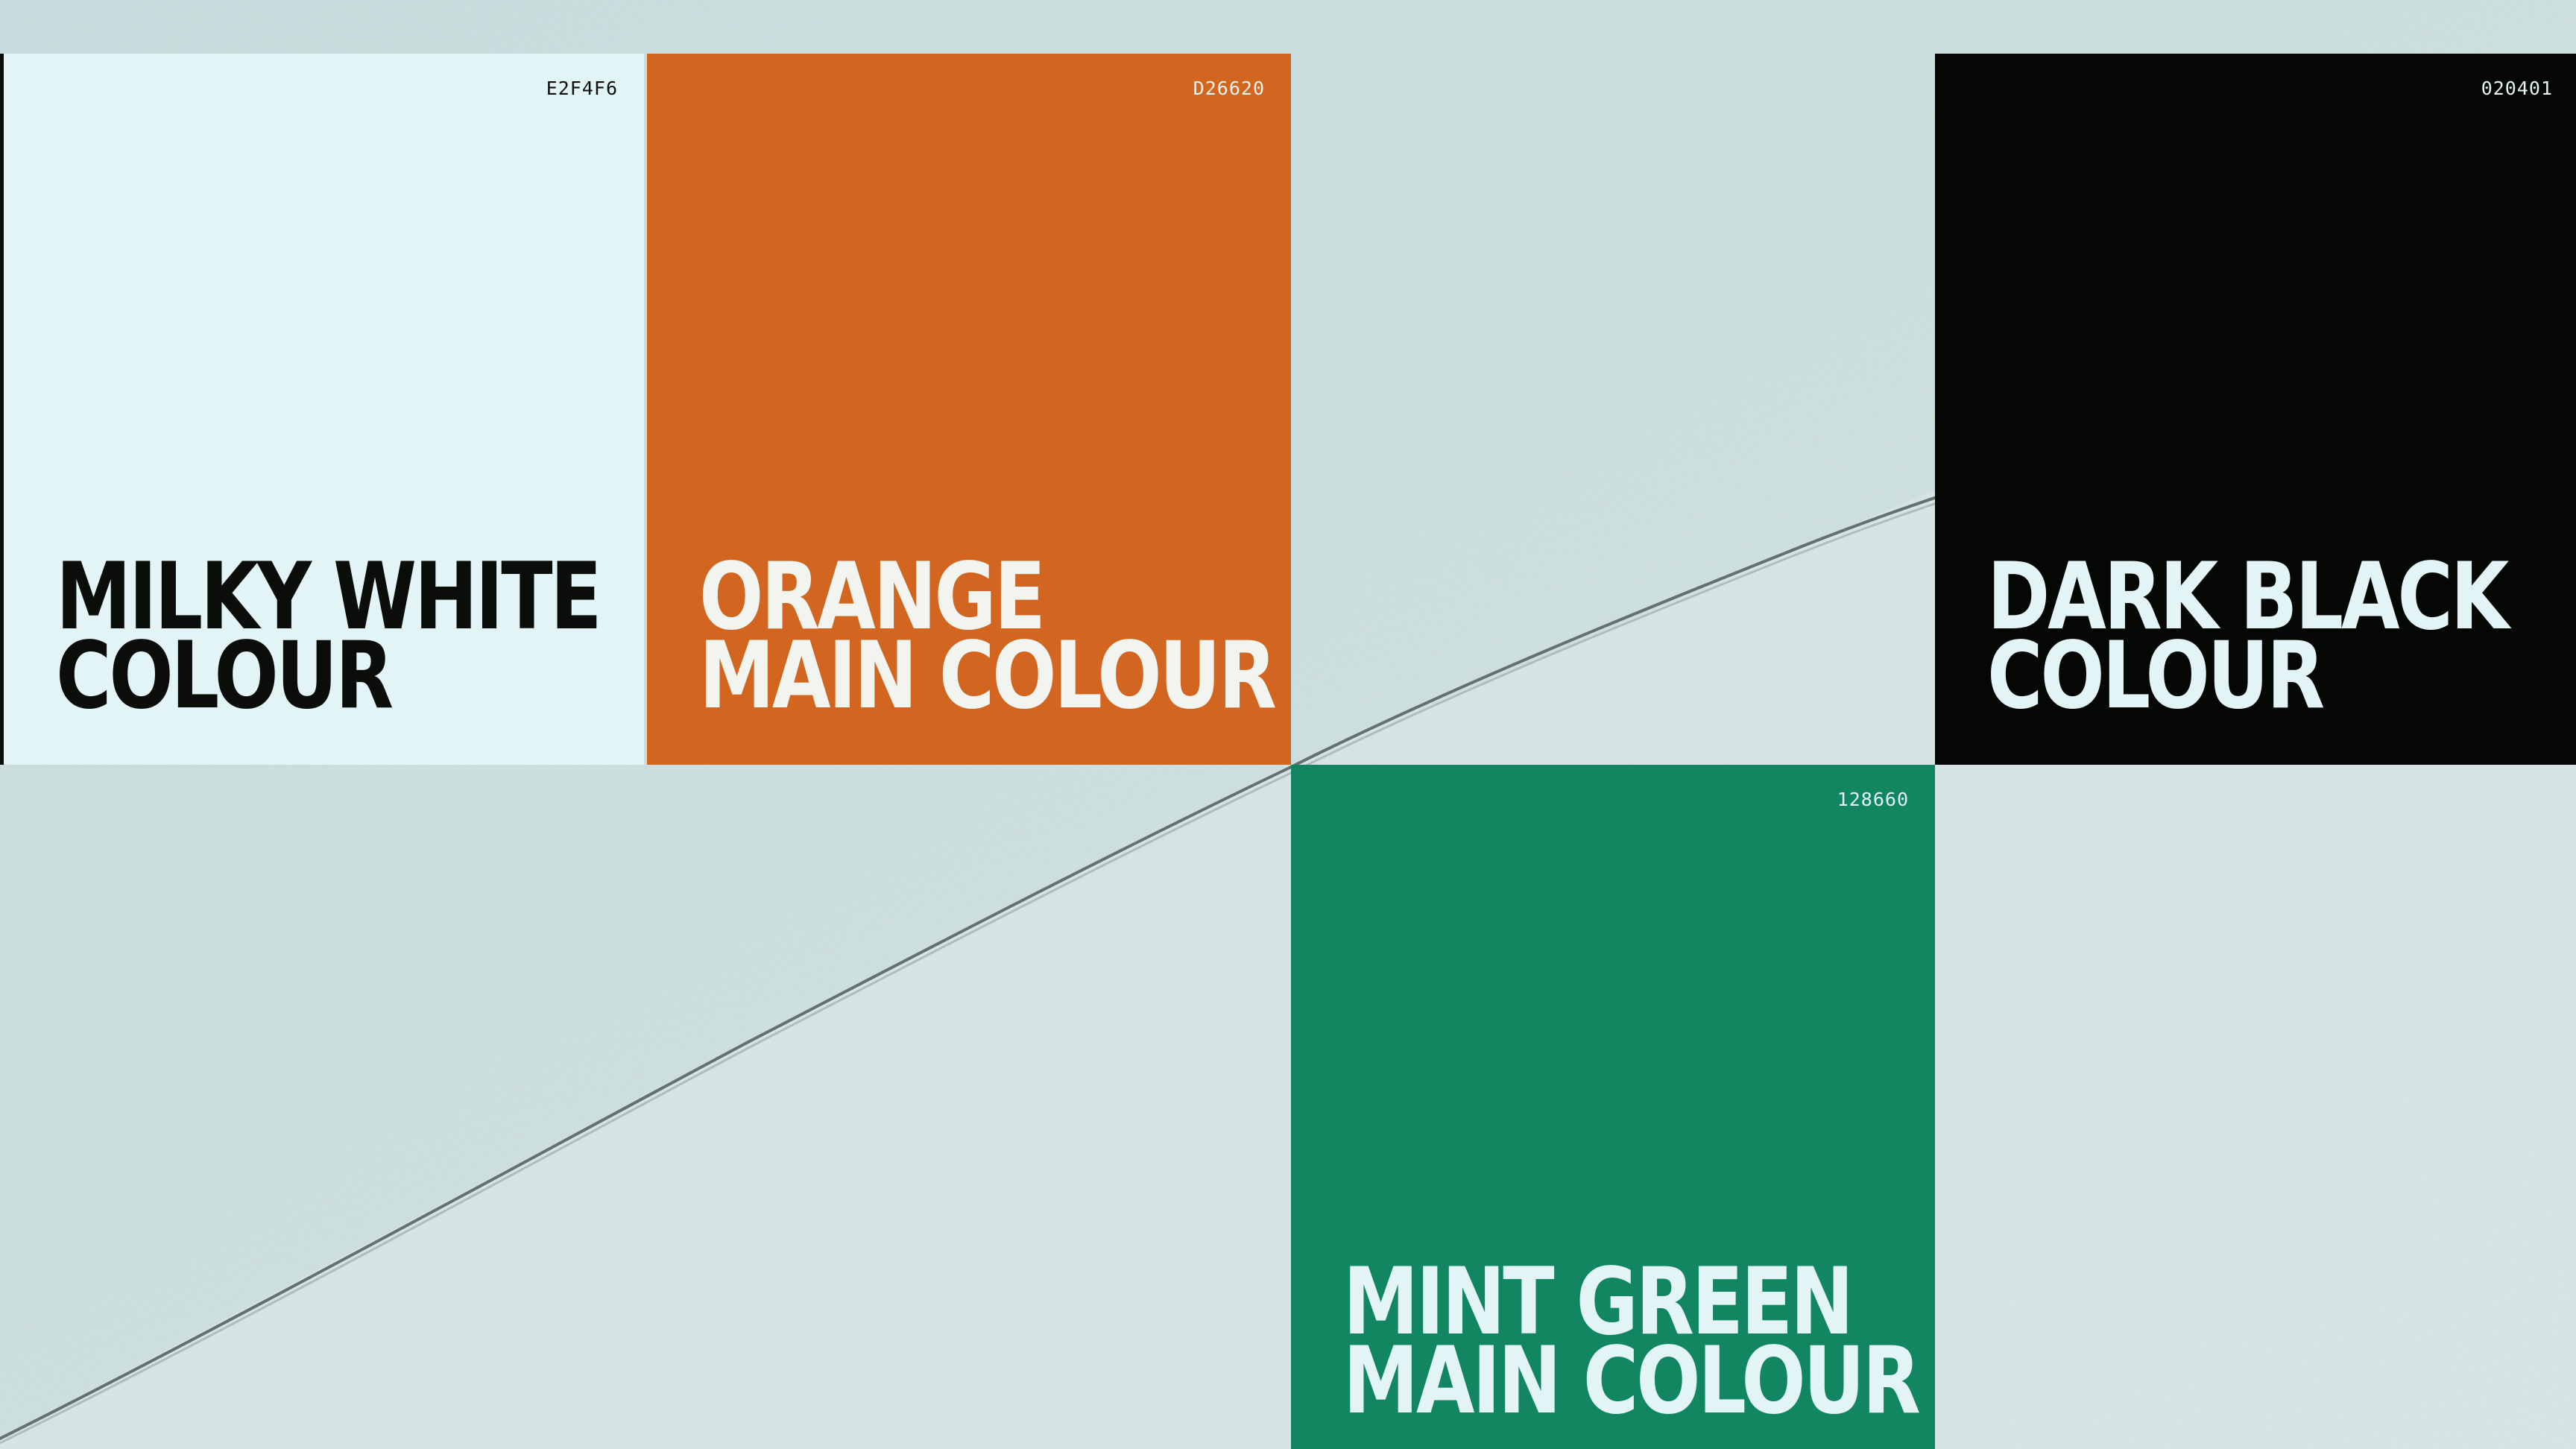  What do you see at coordinates (329, 636) in the screenshot?
I see `swatch-name: MILKY WHITE COLOUR` at bounding box center [329, 636].